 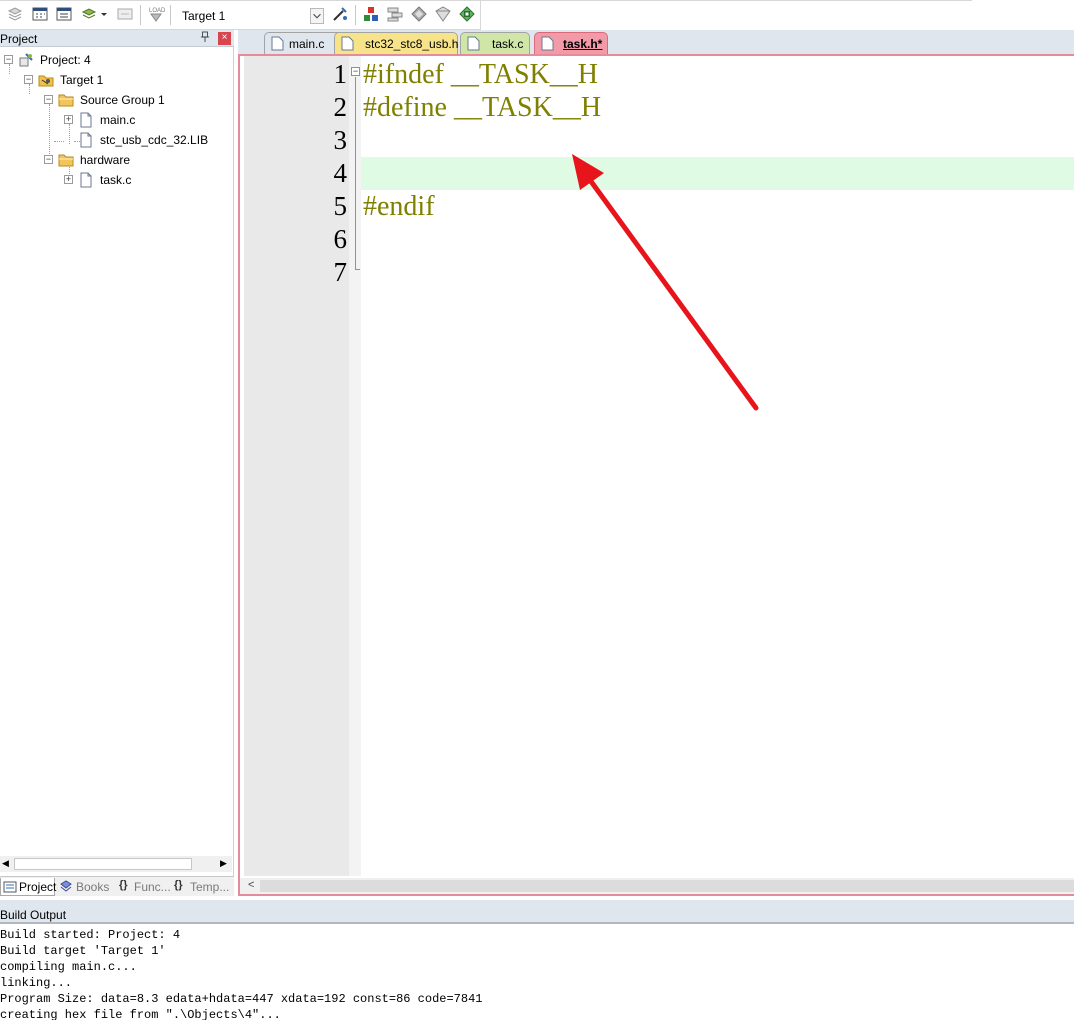 I want to click on code-line: #ifndef __TASK__H, so click(x=480, y=74).